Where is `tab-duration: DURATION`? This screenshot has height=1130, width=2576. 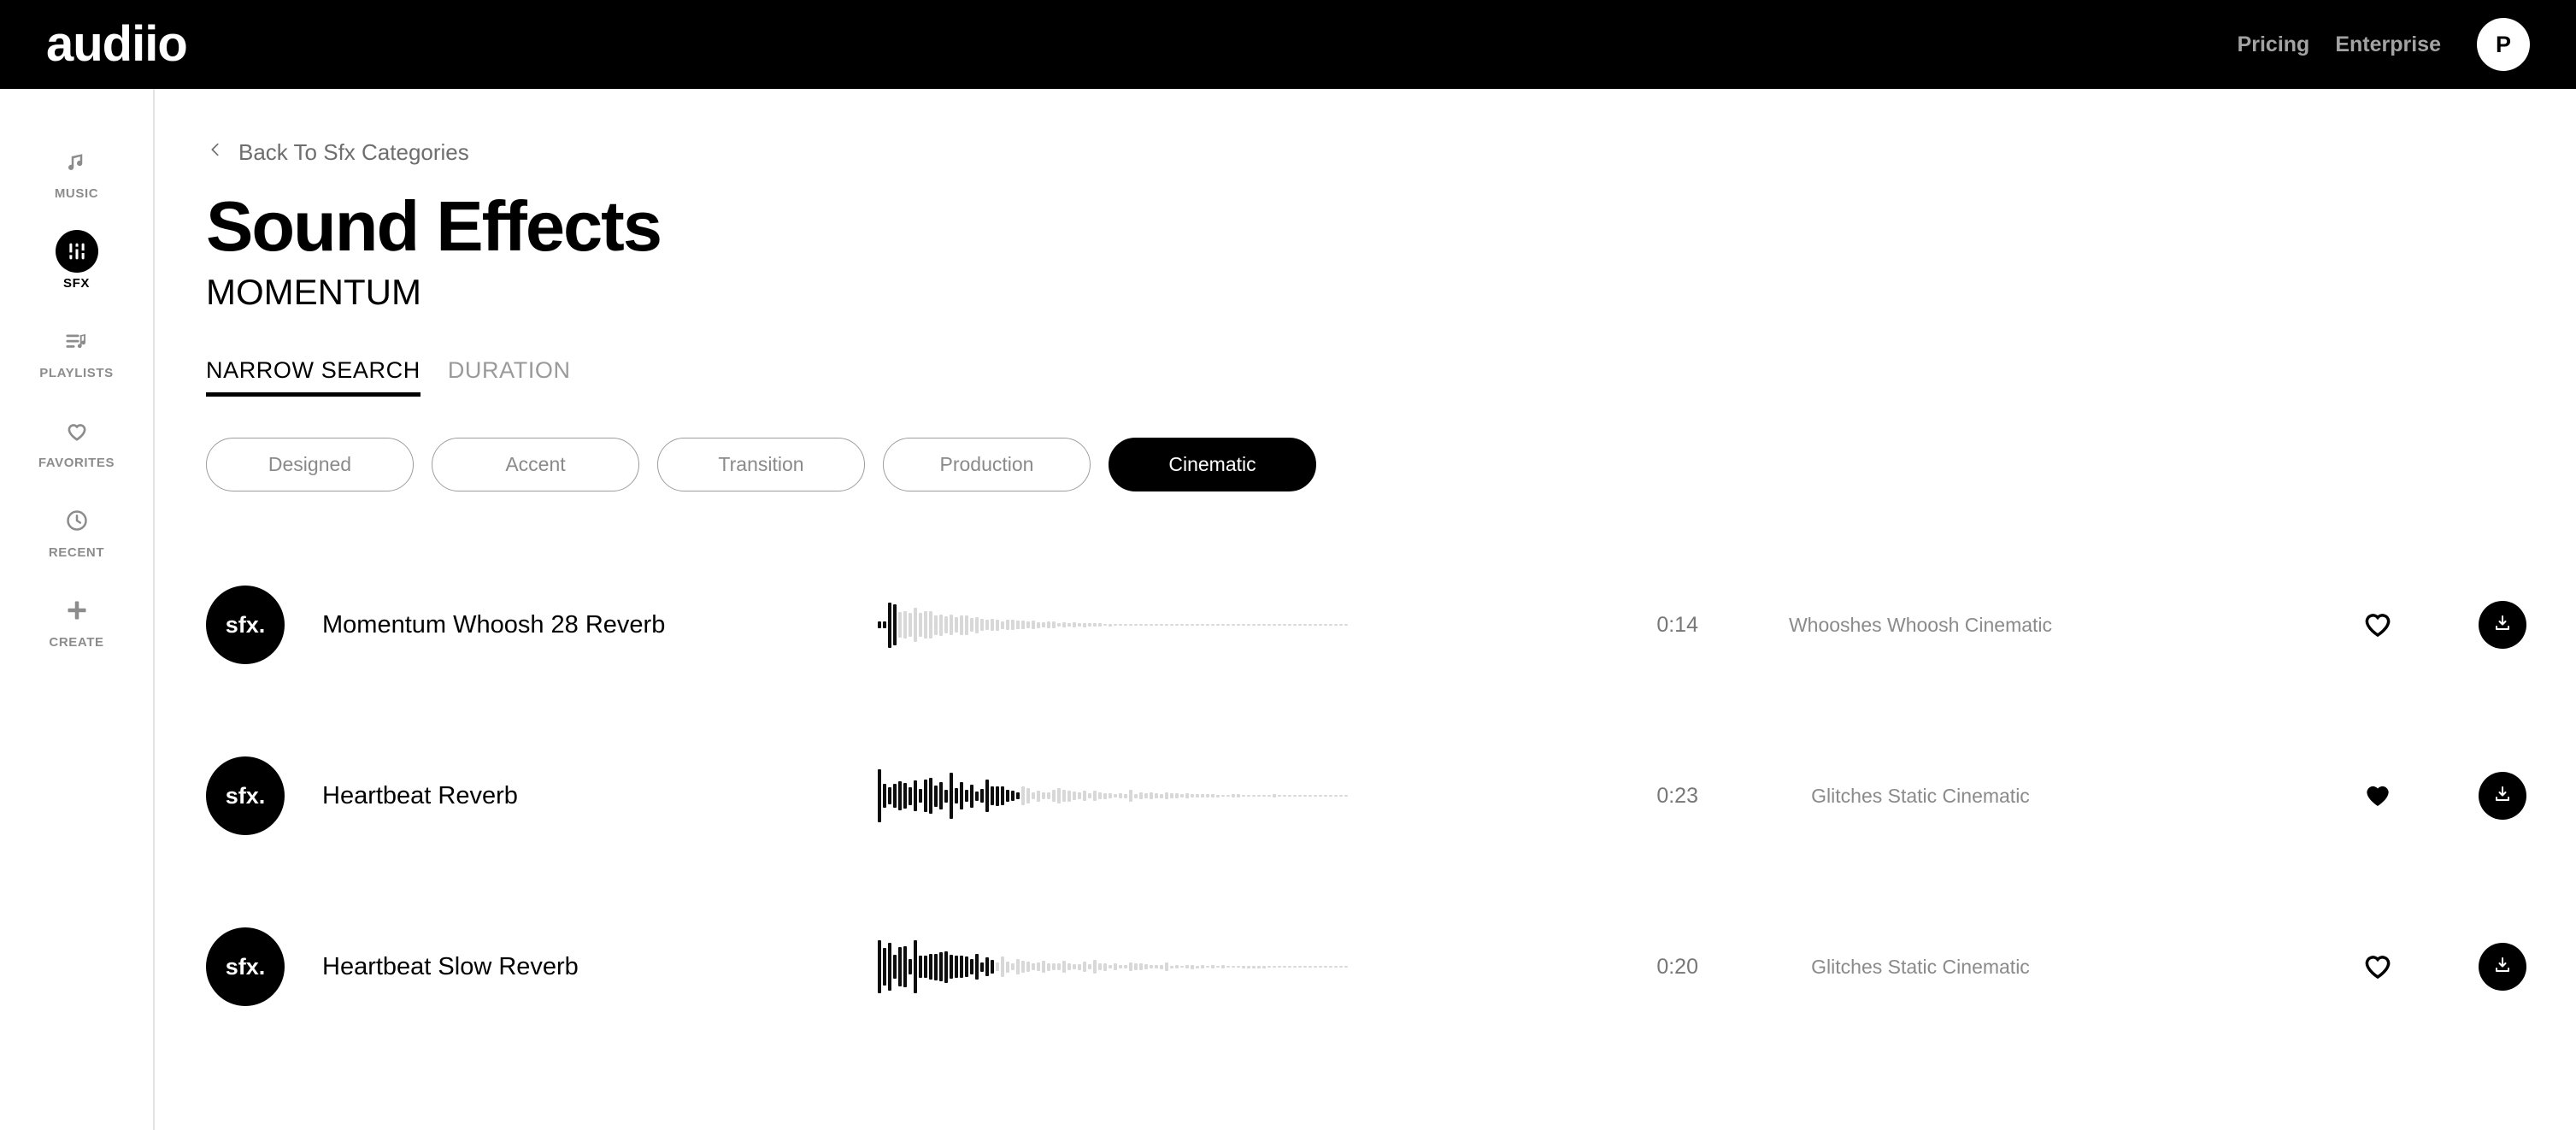
tab-duration: DURATION is located at coordinates (509, 377).